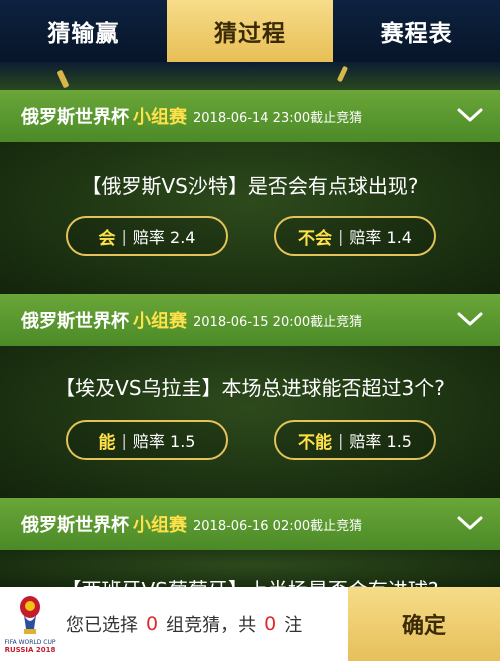 This screenshot has width=500, height=661. Describe the element at coordinates (83, 31) in the screenshot. I see `tab-guess-winner: 猜输赢` at that location.